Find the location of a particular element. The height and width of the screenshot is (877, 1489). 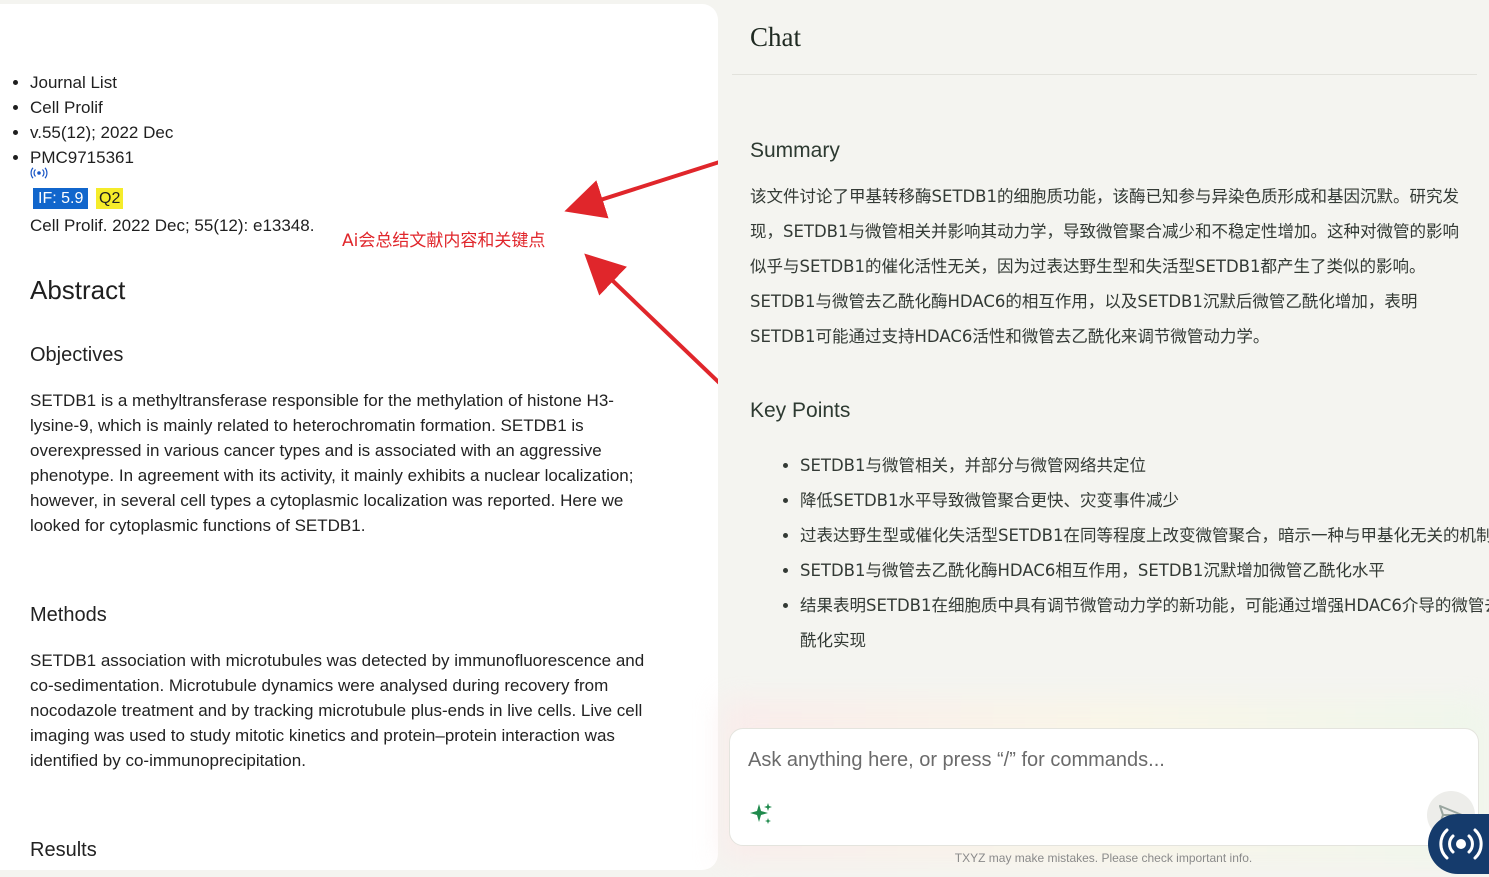

broadcast-icon is located at coordinates (1461, 844).